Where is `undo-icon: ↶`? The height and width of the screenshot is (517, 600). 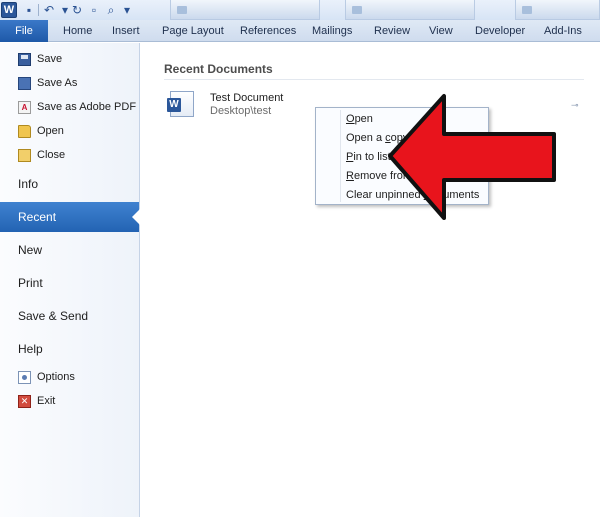
undo-icon: ↶ is located at coordinates (49, 10).